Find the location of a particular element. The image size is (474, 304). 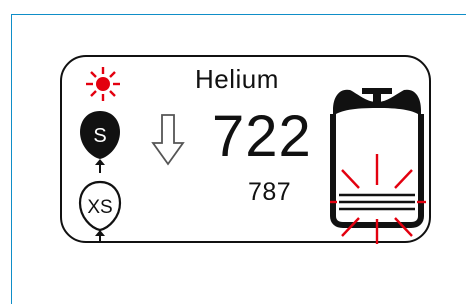

gas-cylinder-icon is located at coordinates (378, 166).